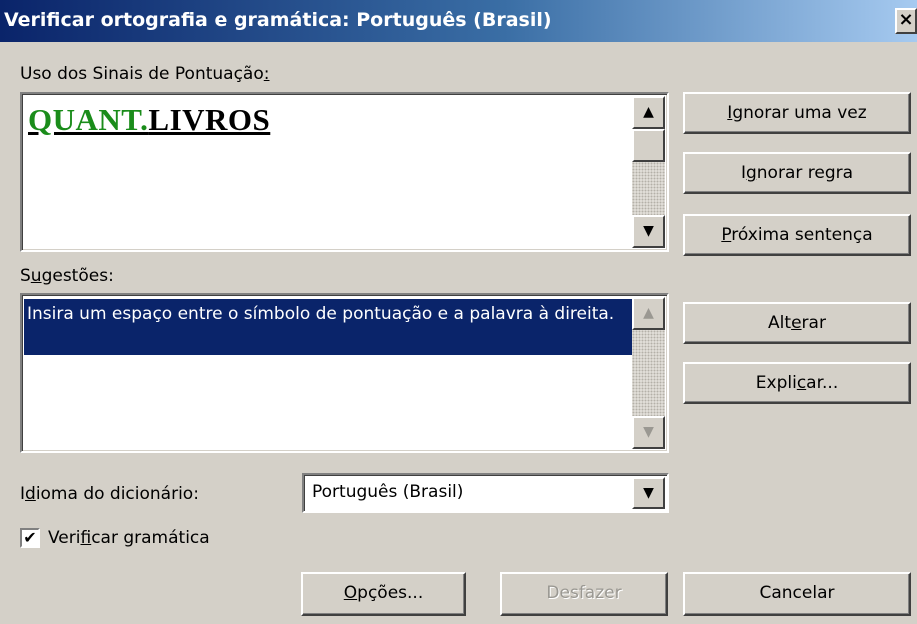 The image size is (917, 624). Describe the element at coordinates (388, 492) in the screenshot. I see `dictionary-value: Português (Brasil)` at that location.